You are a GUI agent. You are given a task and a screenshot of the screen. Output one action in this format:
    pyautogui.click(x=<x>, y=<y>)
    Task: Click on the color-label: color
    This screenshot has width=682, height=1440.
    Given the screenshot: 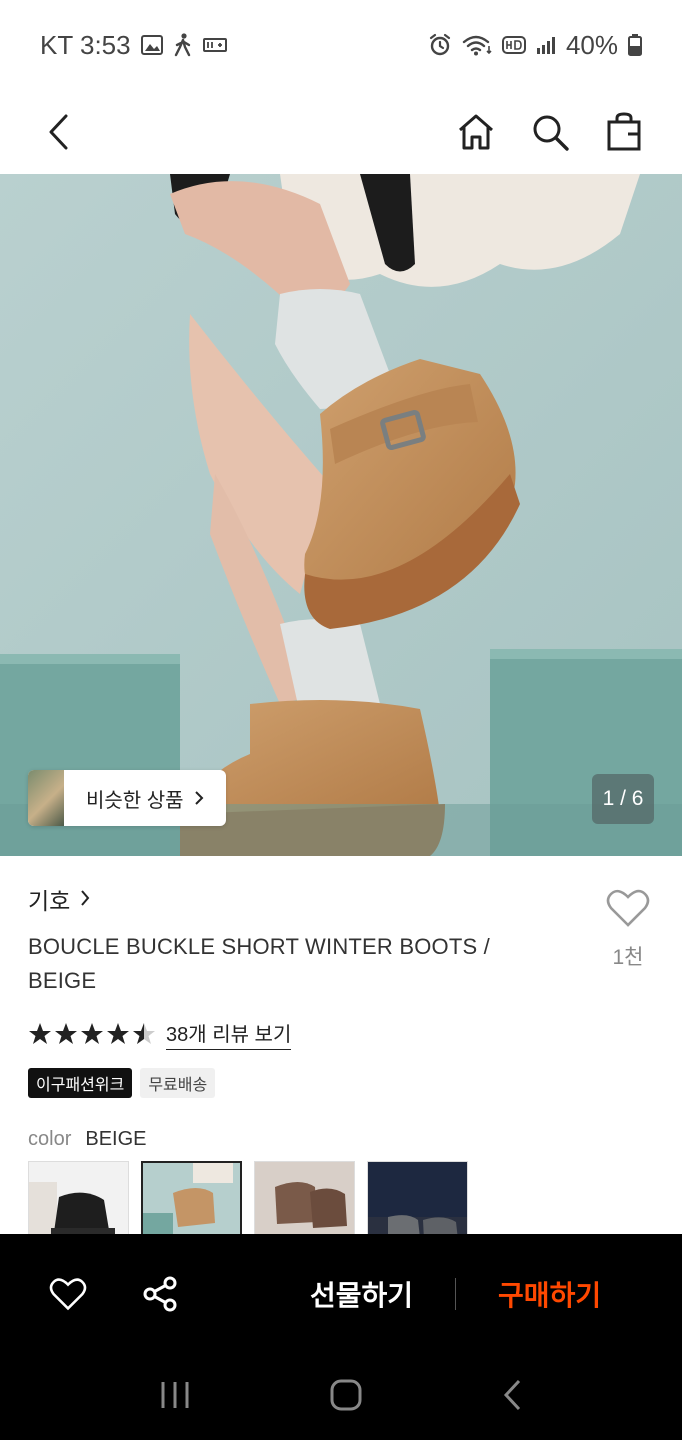 What is the action you would take?
    pyautogui.click(x=50, y=1139)
    